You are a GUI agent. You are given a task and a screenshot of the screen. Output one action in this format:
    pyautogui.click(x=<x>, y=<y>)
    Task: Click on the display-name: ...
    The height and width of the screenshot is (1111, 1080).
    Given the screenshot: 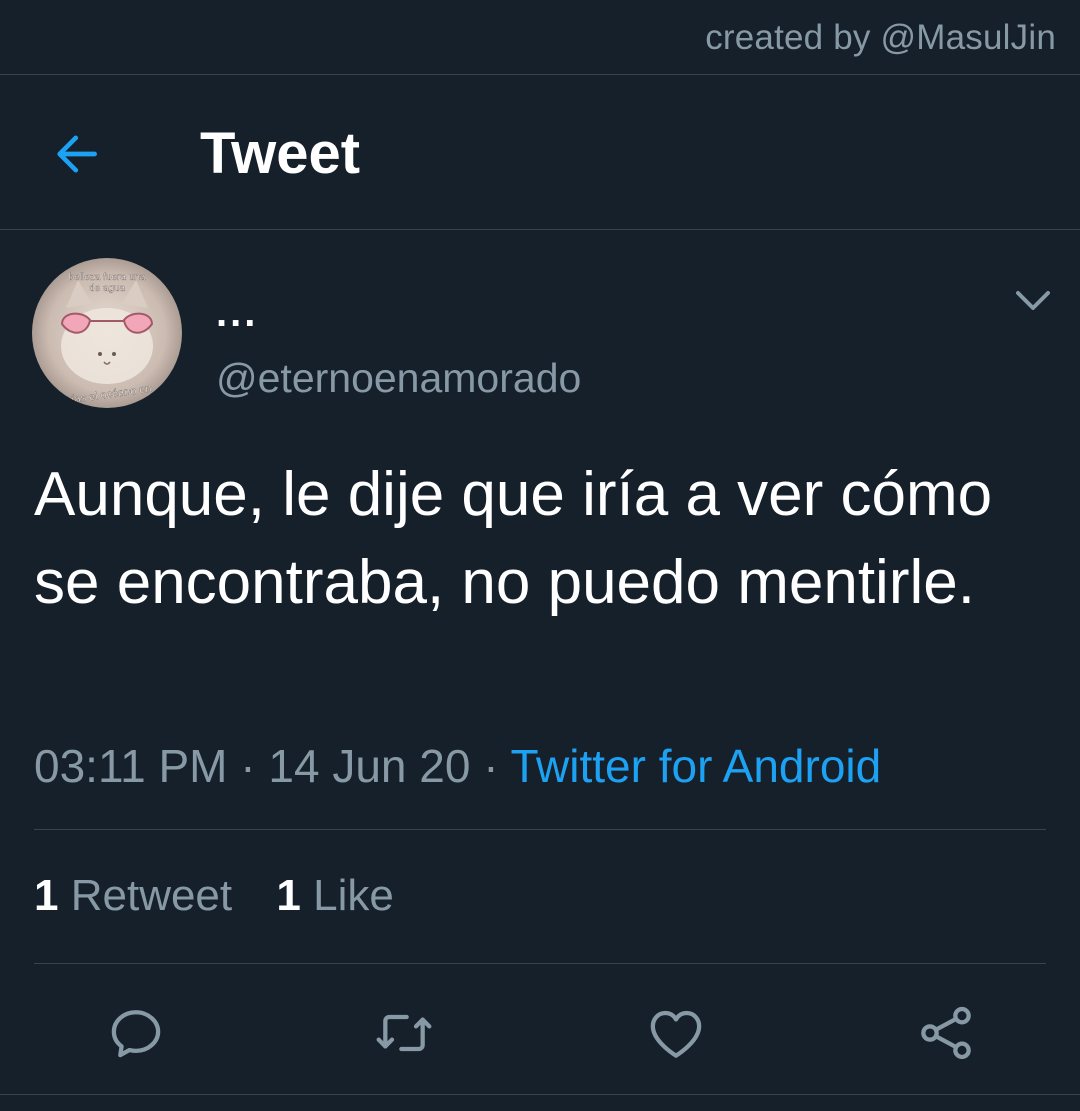 What is the action you would take?
    pyautogui.click(x=237, y=313)
    